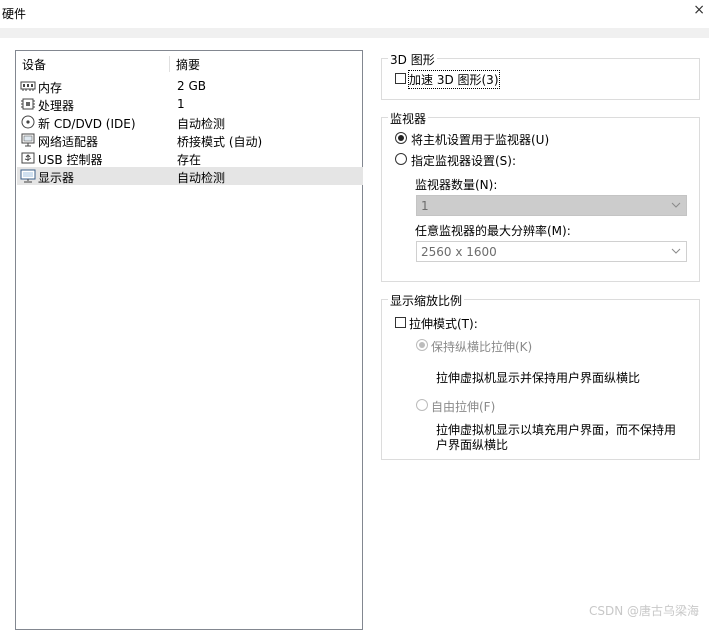 The image size is (709, 630). Describe the element at coordinates (28, 86) in the screenshot. I see `memory-icon` at that location.